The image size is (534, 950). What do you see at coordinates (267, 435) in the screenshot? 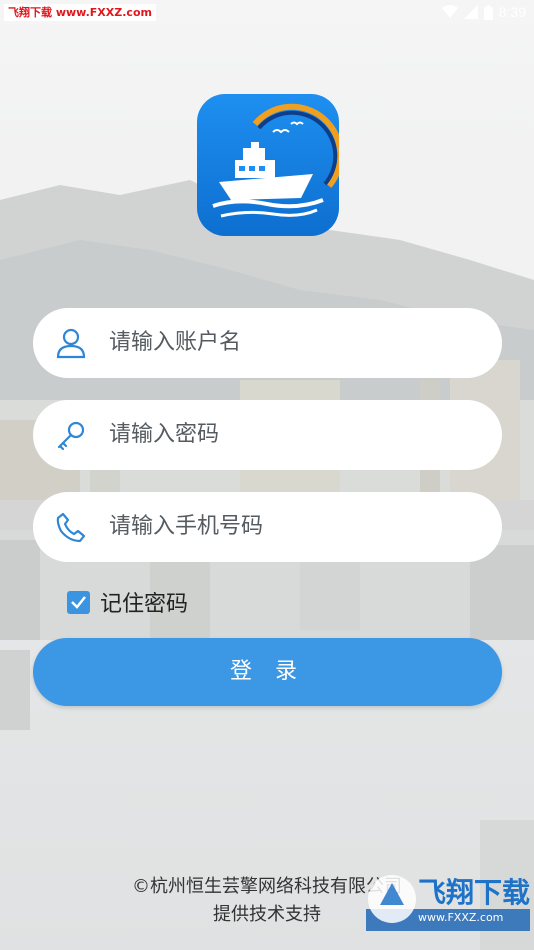
I see `password-field: 请输入密码` at bounding box center [267, 435].